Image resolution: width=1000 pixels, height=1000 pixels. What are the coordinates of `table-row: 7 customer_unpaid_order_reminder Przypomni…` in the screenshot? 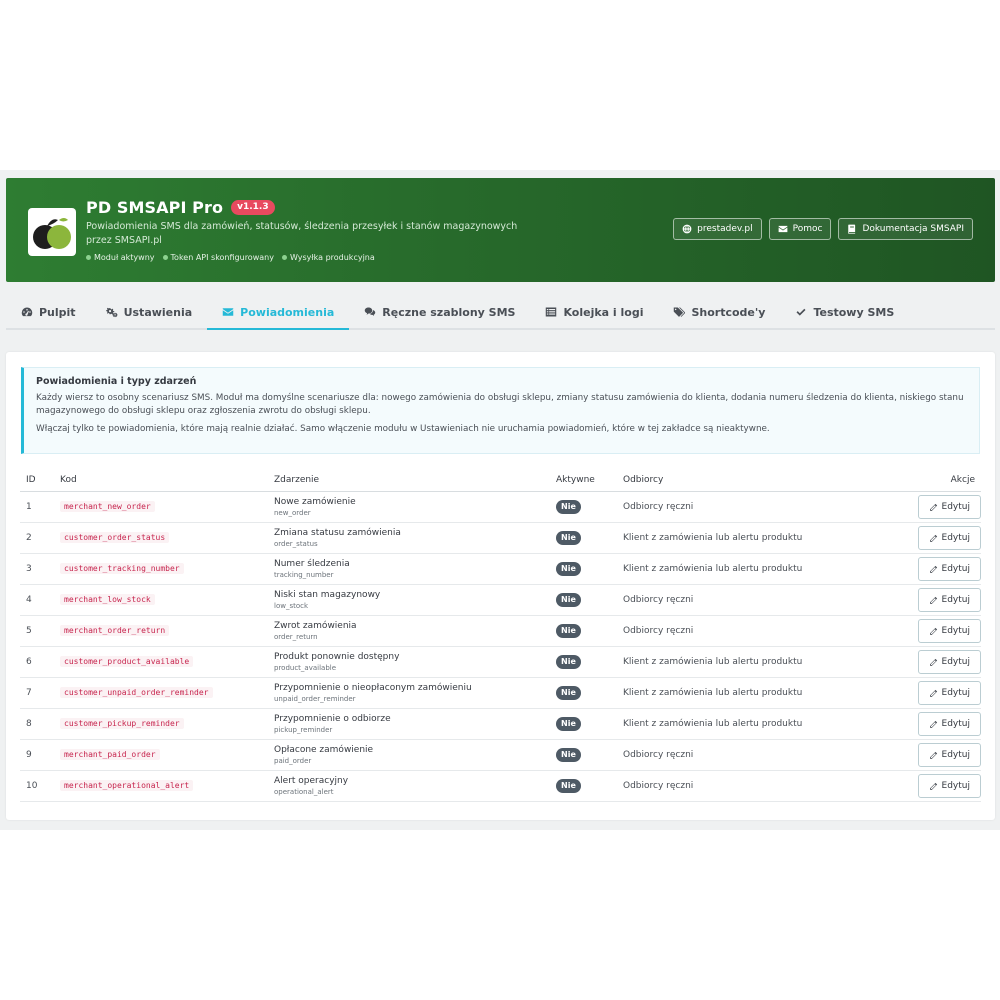 It's located at (500, 693).